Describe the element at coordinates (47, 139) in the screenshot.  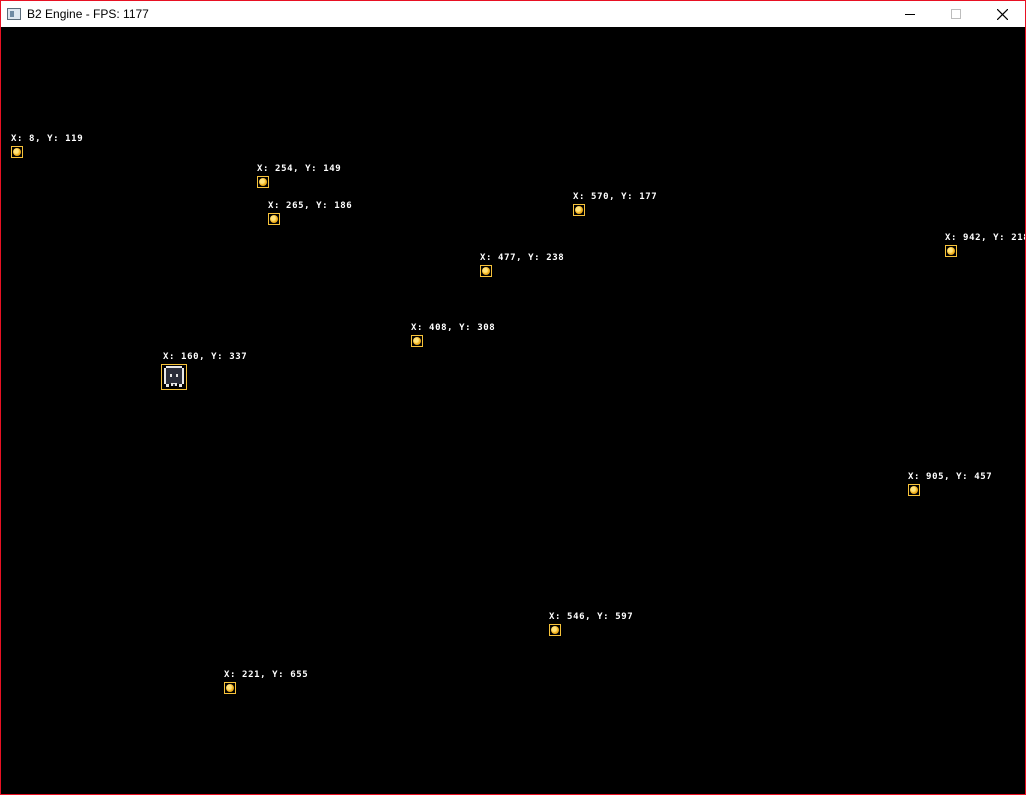
I see `coin-coord-label: X: 8, Y: 119` at that location.